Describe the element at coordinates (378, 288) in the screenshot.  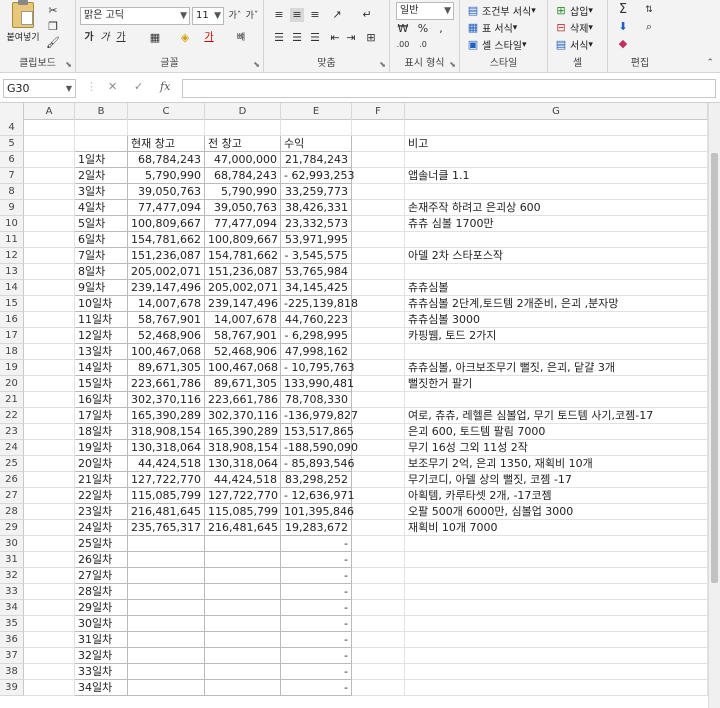
I see `cell-f14` at that location.